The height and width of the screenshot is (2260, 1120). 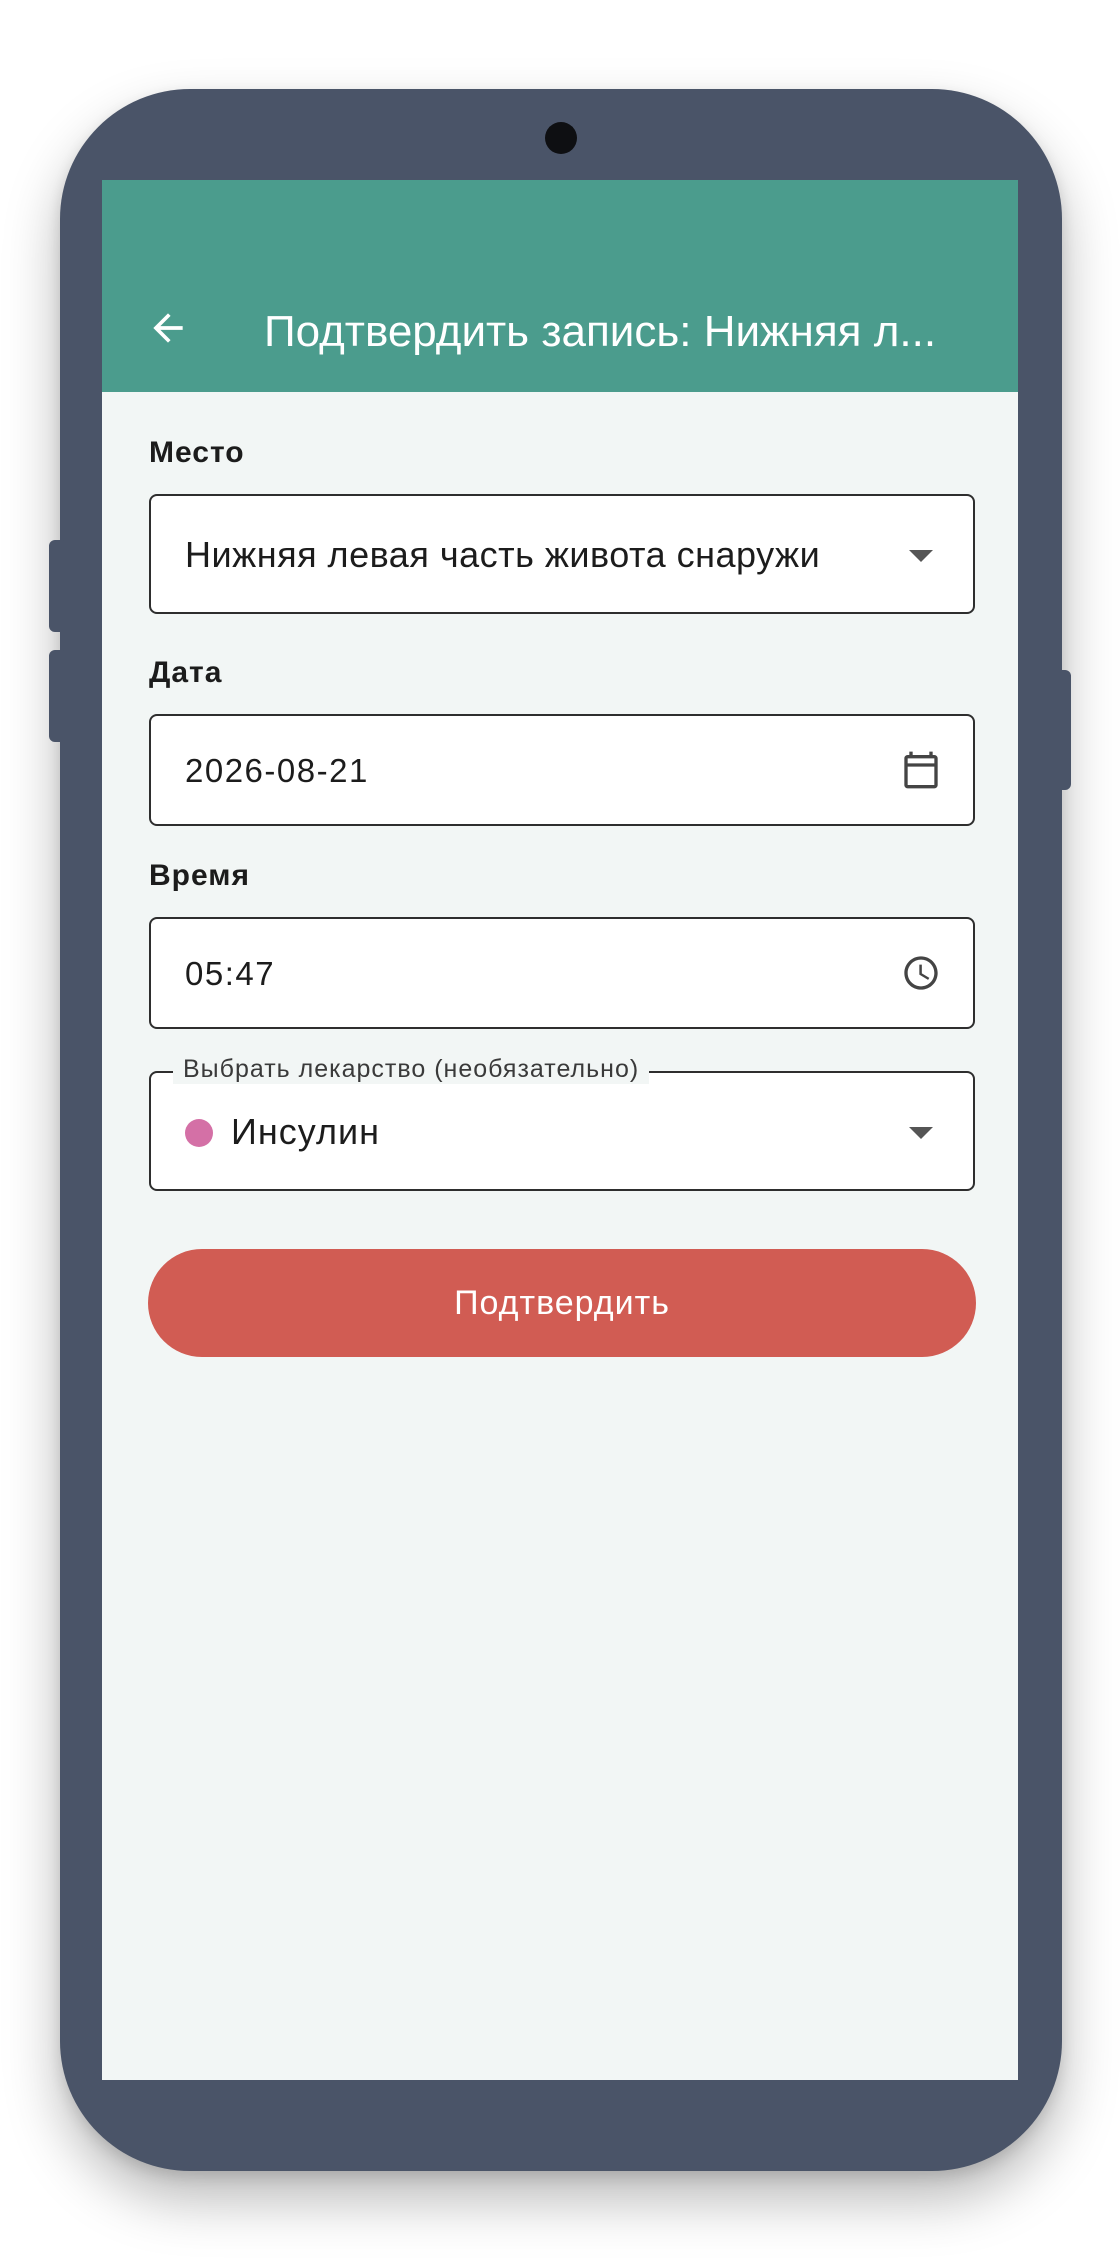 I want to click on confirm-button: Подтвердить, so click(x=562, y=1303).